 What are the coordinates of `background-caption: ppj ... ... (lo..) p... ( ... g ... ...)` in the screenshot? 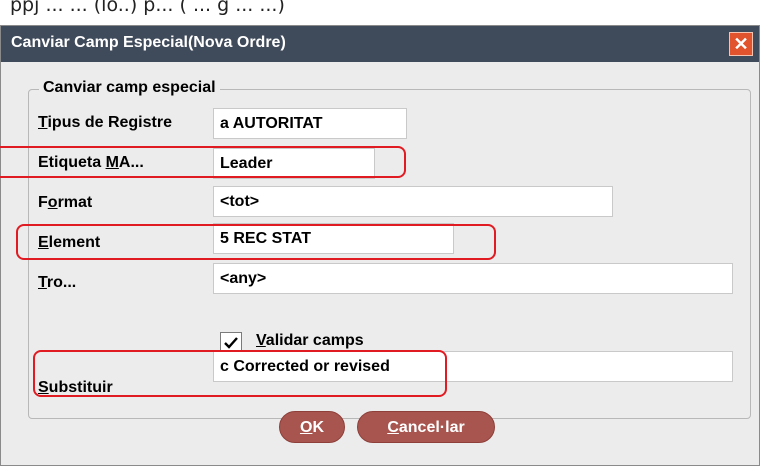 It's located at (147, 8).